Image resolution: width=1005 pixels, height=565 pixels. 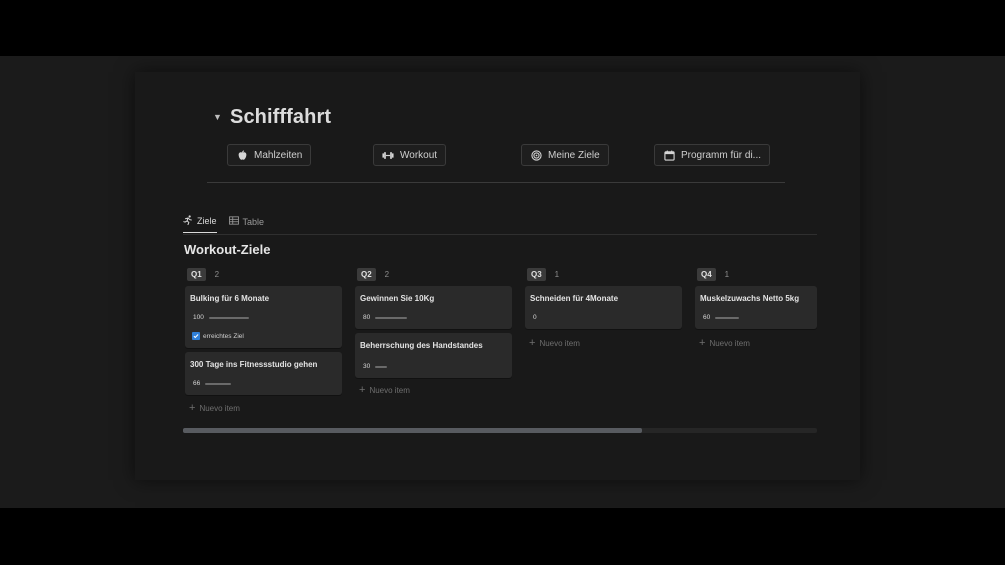 I want to click on card-title: Schneiden für 4Monate, so click(x=574, y=298).